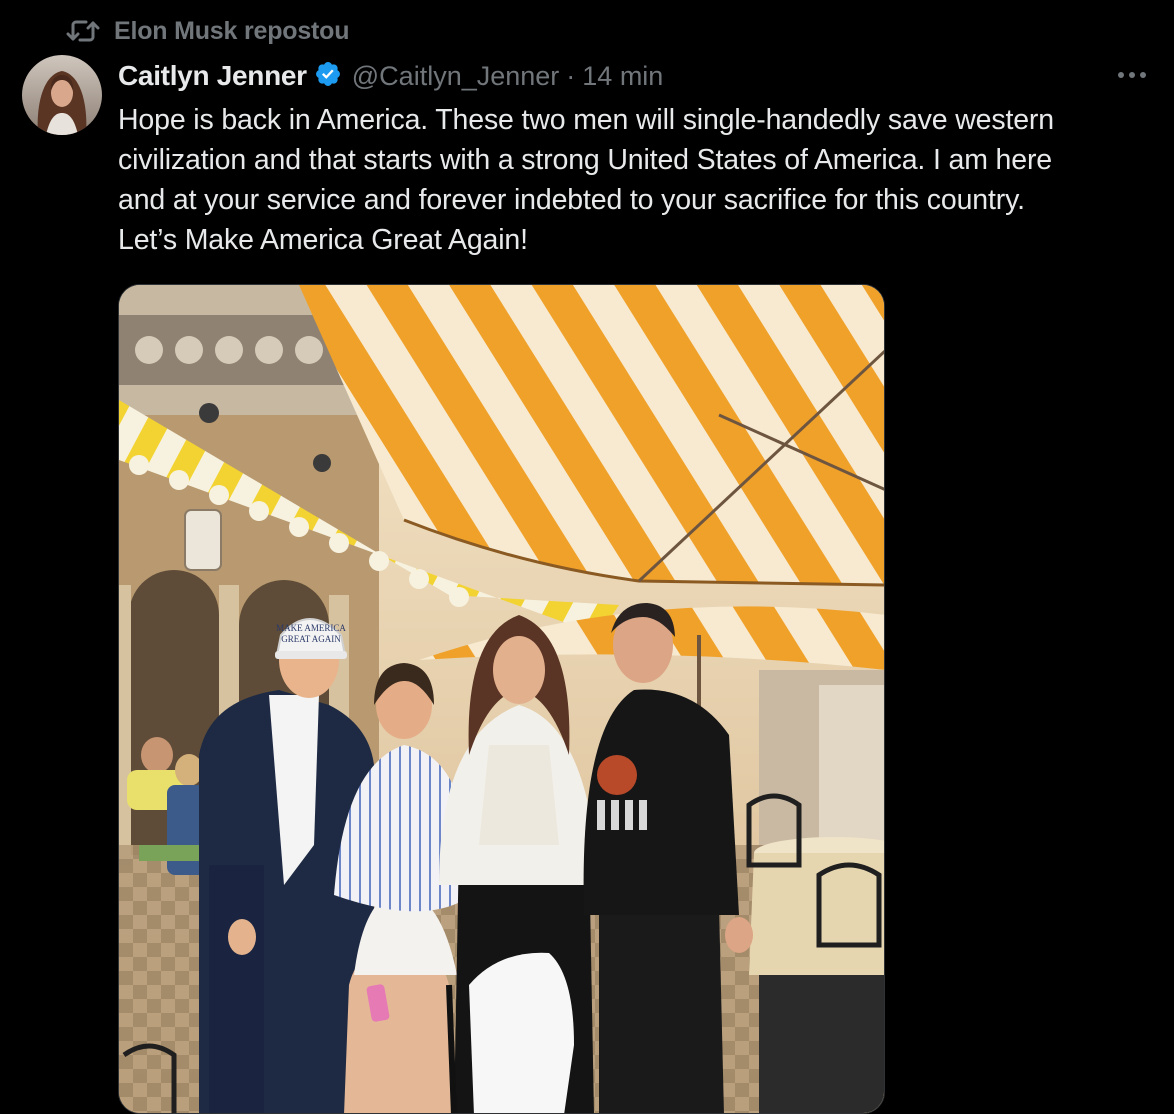  I want to click on repost-context: Elon Musk repostou, so click(208, 31).